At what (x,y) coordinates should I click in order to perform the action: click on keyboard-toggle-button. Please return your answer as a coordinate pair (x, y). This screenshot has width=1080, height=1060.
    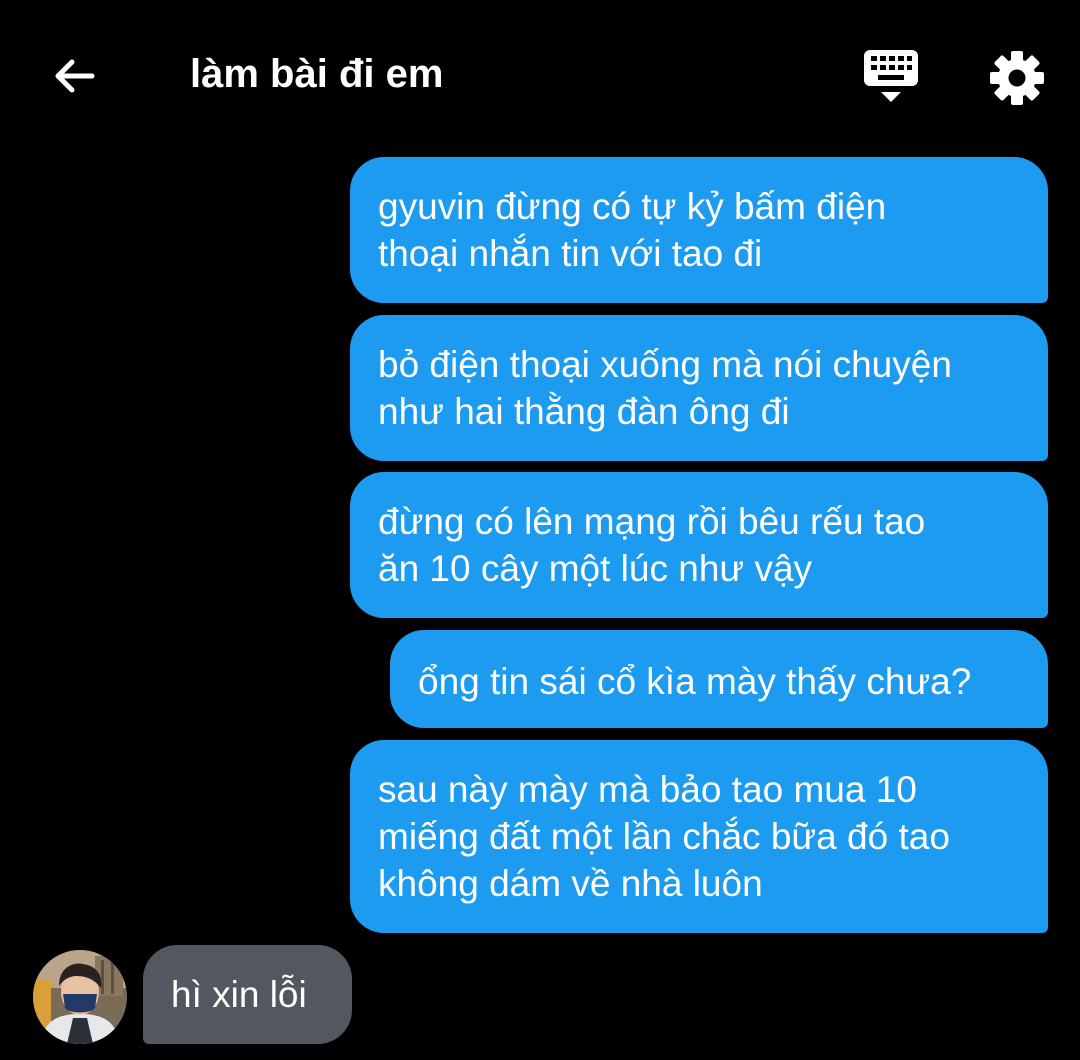
    Looking at the image, I should click on (891, 77).